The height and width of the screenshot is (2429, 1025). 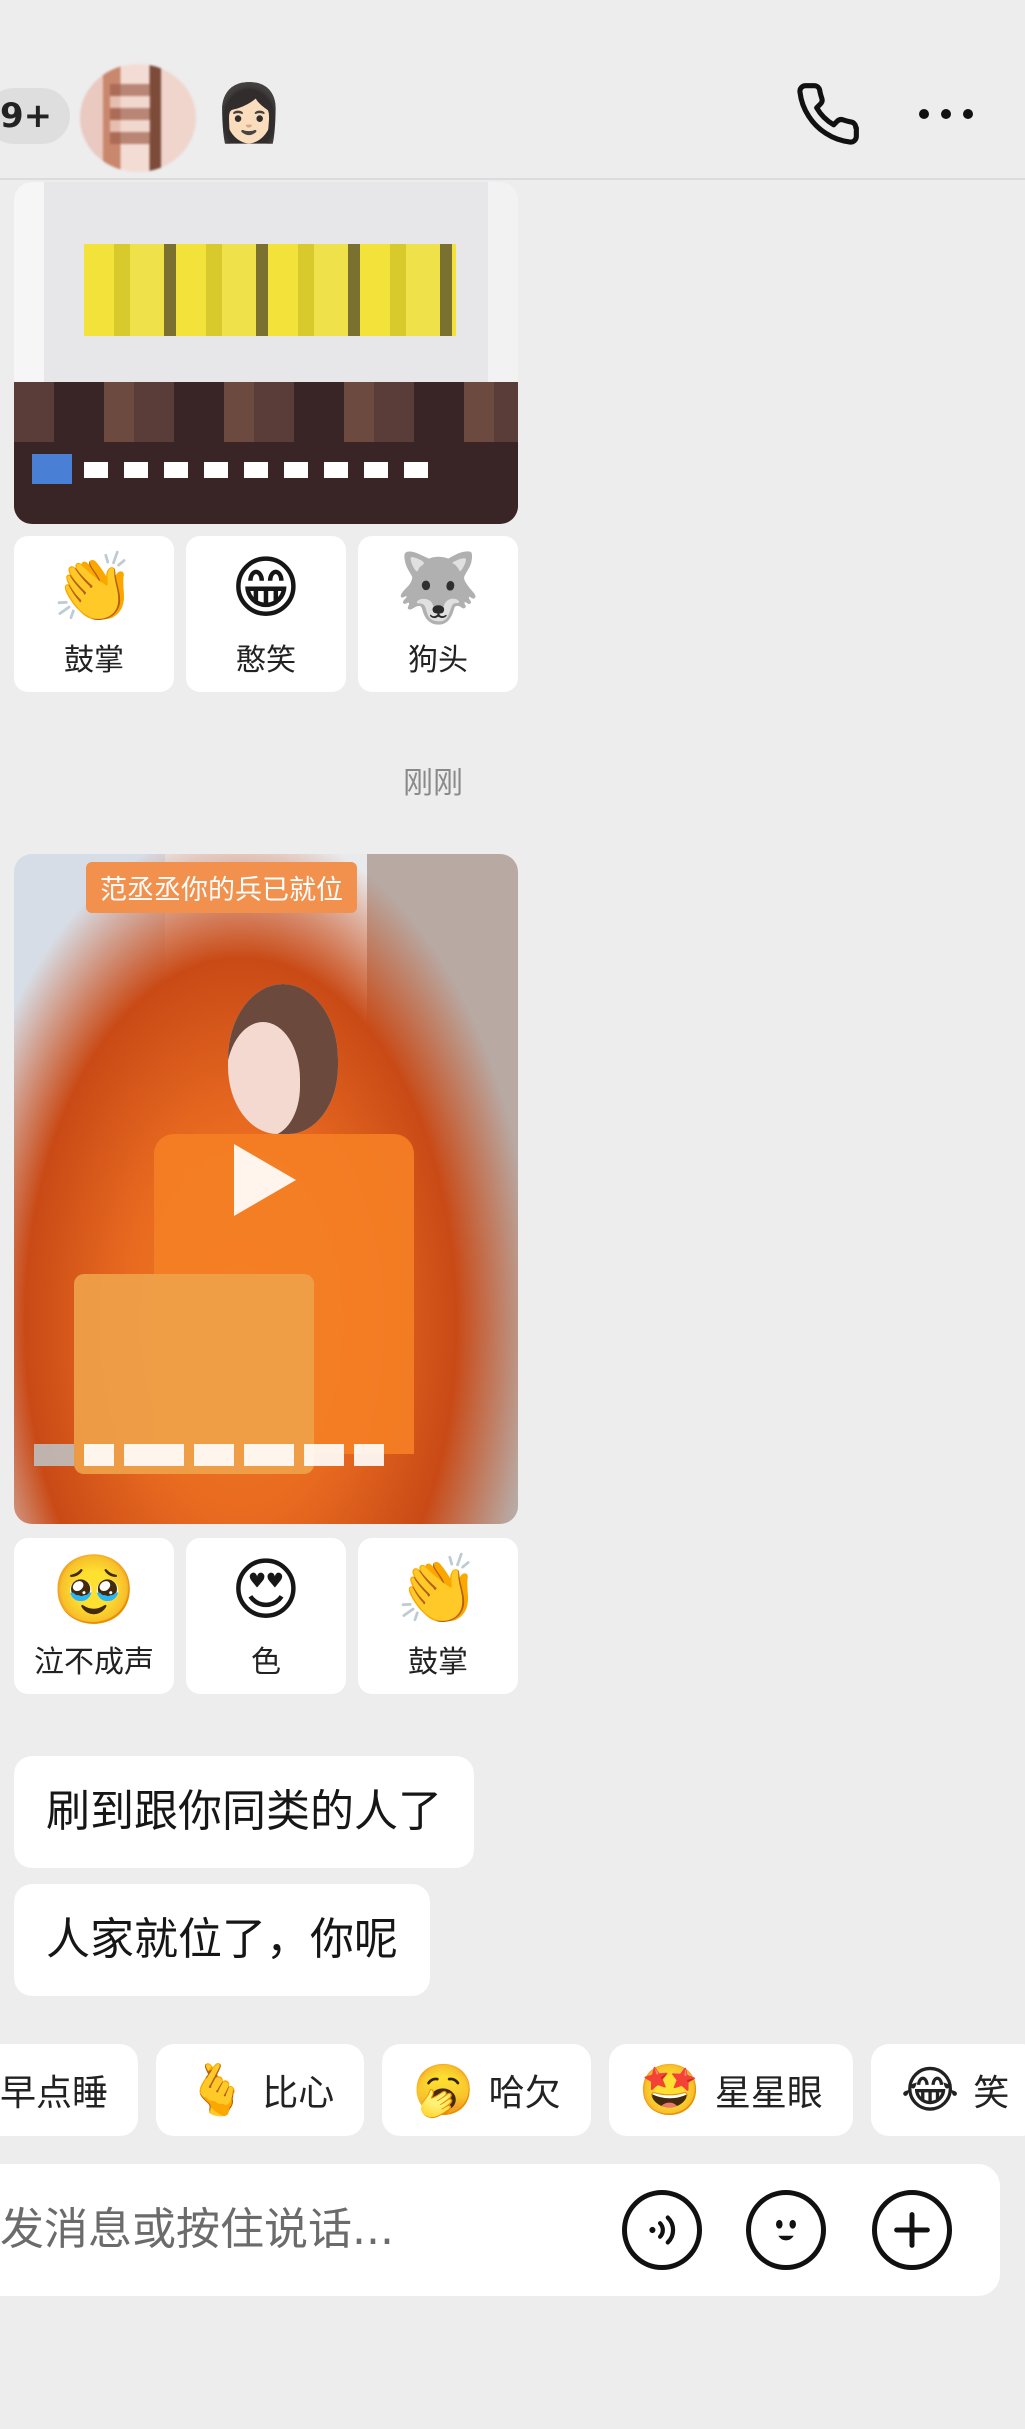 I want to click on chip-label: 笑, so click(x=991, y=2093).